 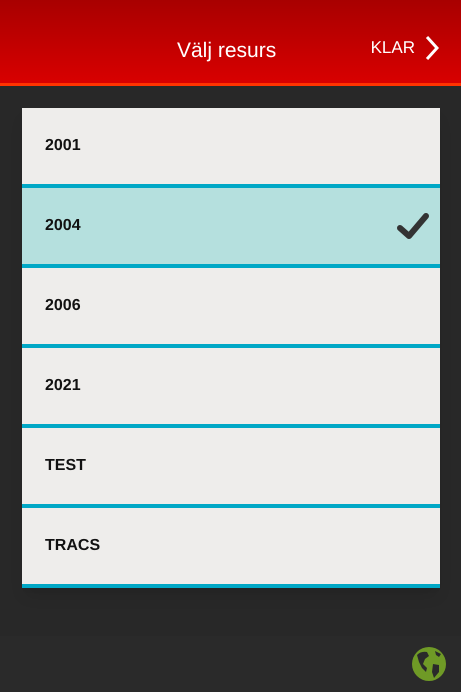 What do you see at coordinates (63, 226) in the screenshot?
I see `resource-label: 2004` at bounding box center [63, 226].